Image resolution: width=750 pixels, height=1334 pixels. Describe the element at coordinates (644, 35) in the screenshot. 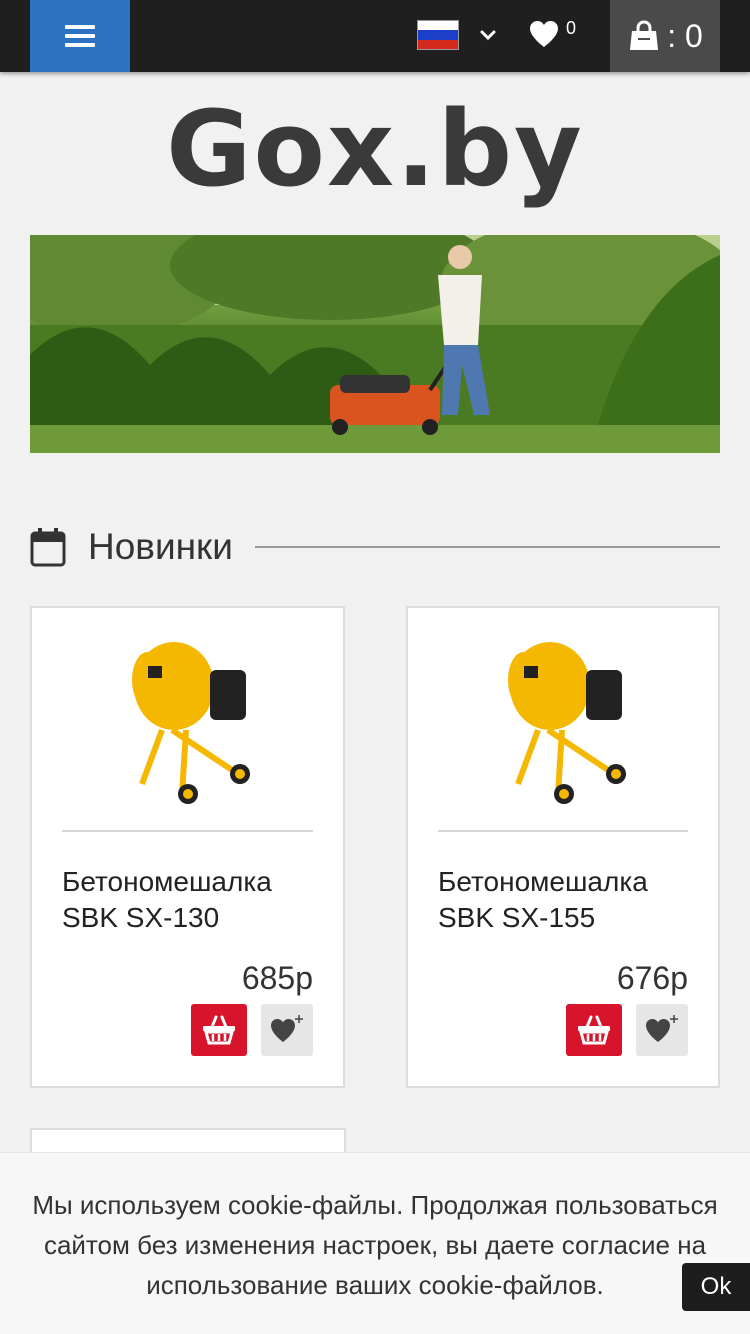

I see `shopping-bag-icon` at that location.